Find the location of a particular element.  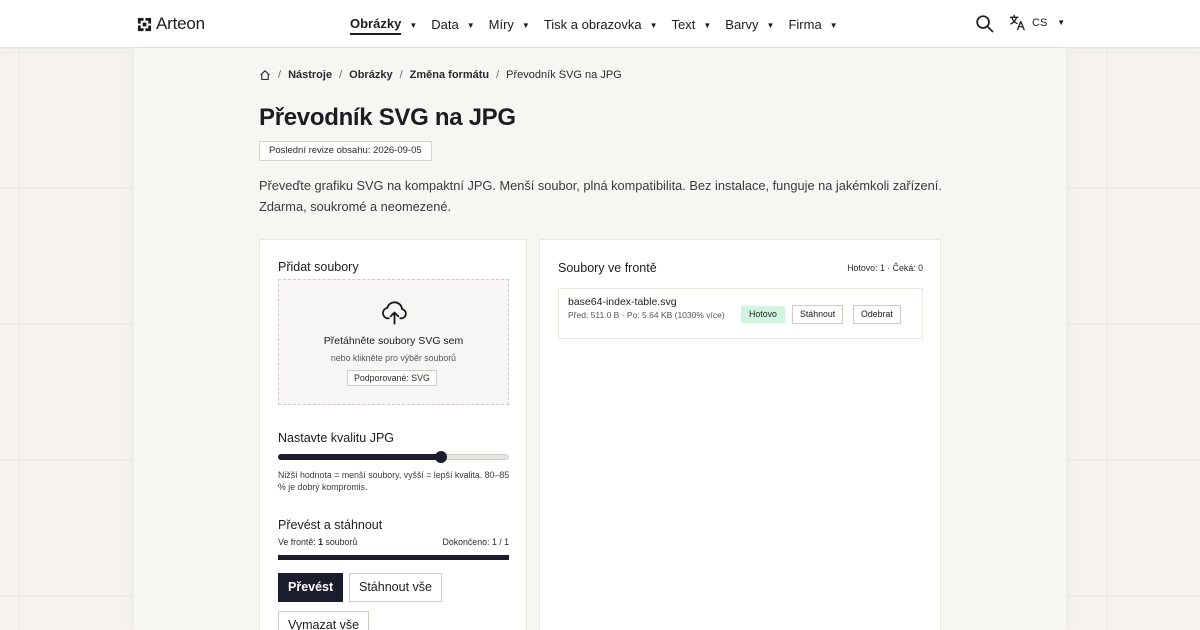

translate-icon is located at coordinates (1017, 22).